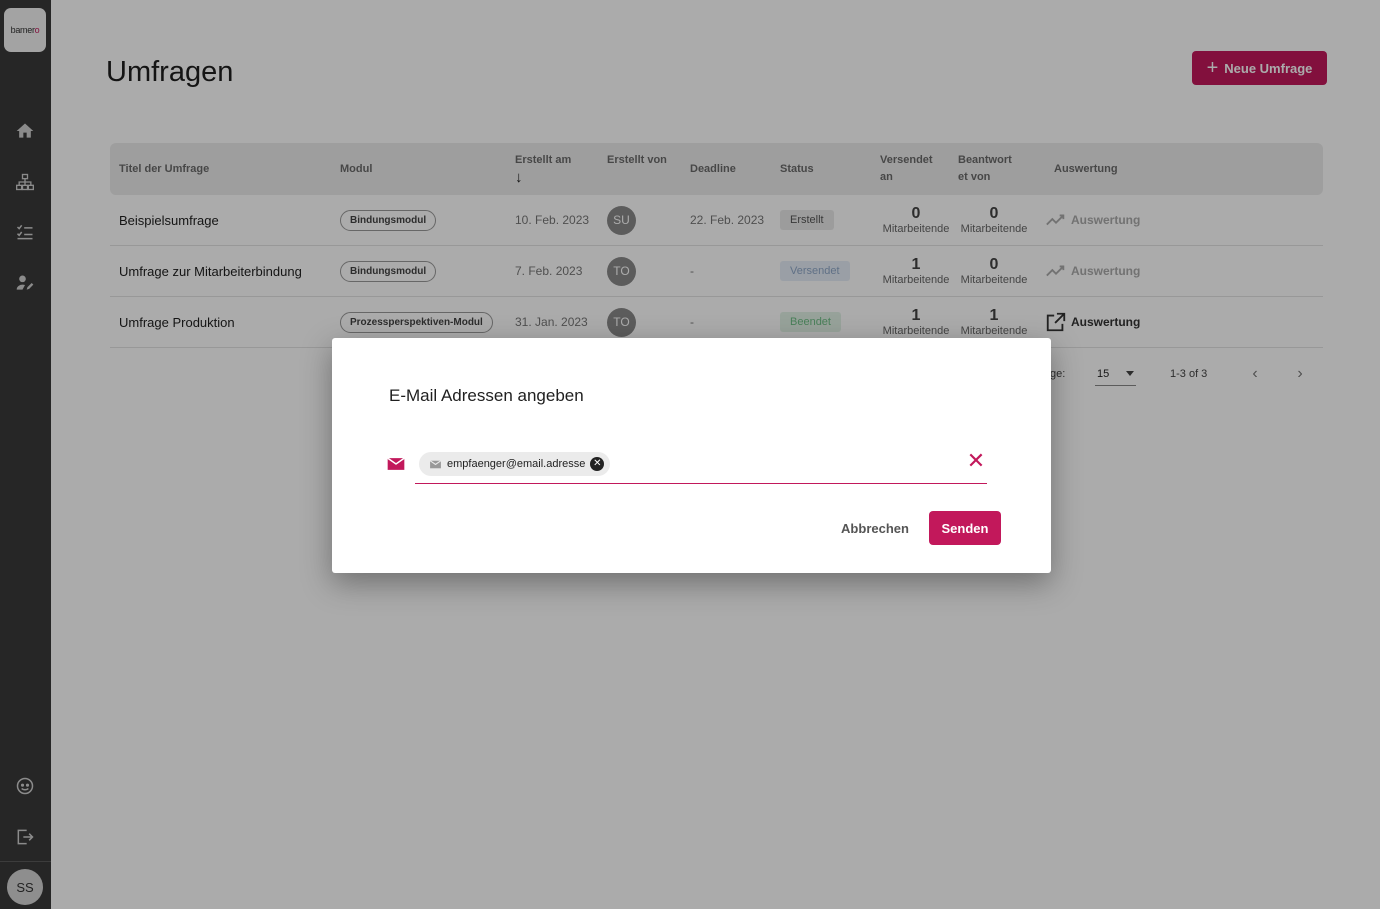  Describe the element at coordinates (435, 463) in the screenshot. I see `chip-mail-icon` at that location.